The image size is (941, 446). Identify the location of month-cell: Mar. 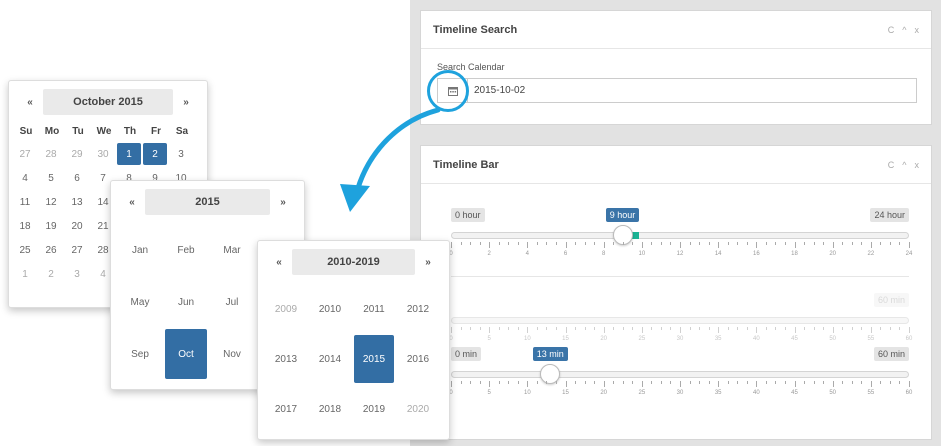
(232, 250).